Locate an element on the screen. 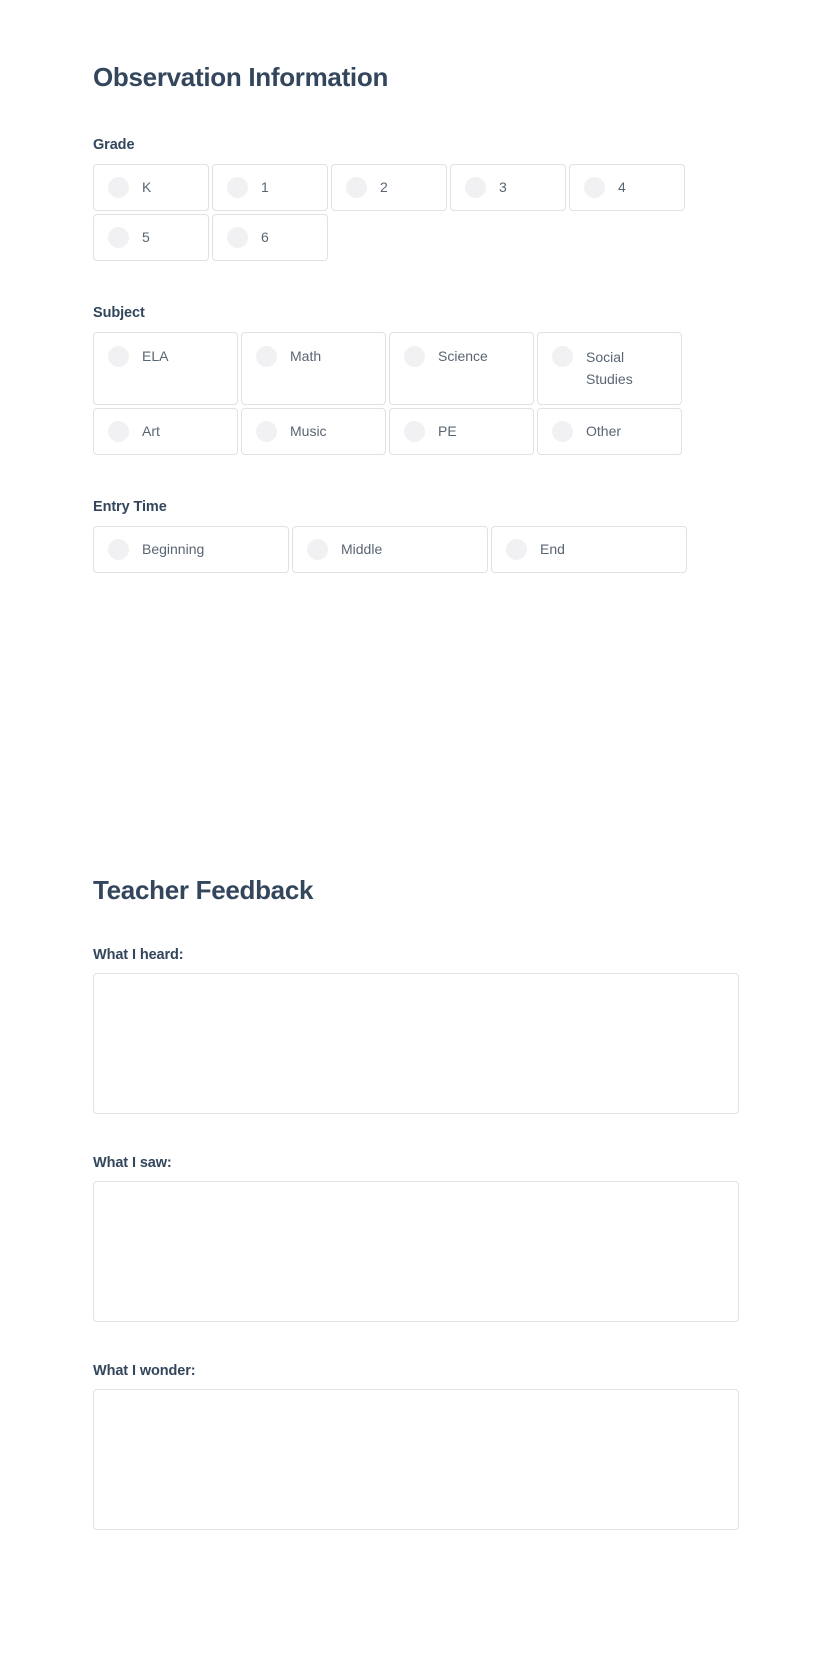  entry-time-option-beginning: Beginning is located at coordinates (191, 550).